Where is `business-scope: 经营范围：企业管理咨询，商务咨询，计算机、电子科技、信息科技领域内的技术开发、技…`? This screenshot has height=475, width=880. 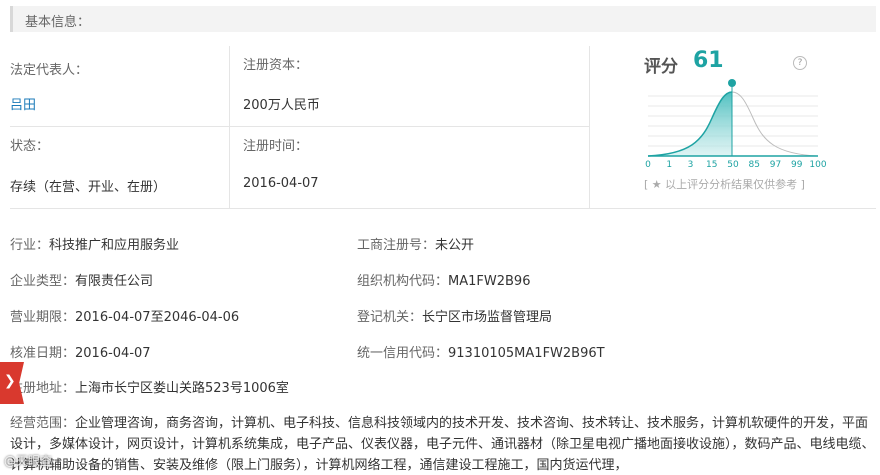
business-scope: 经营范围：企业管理咨询，商务咨询，计算机、电子科技、信息科技领域内的技术开发、技… is located at coordinates (443, 444).